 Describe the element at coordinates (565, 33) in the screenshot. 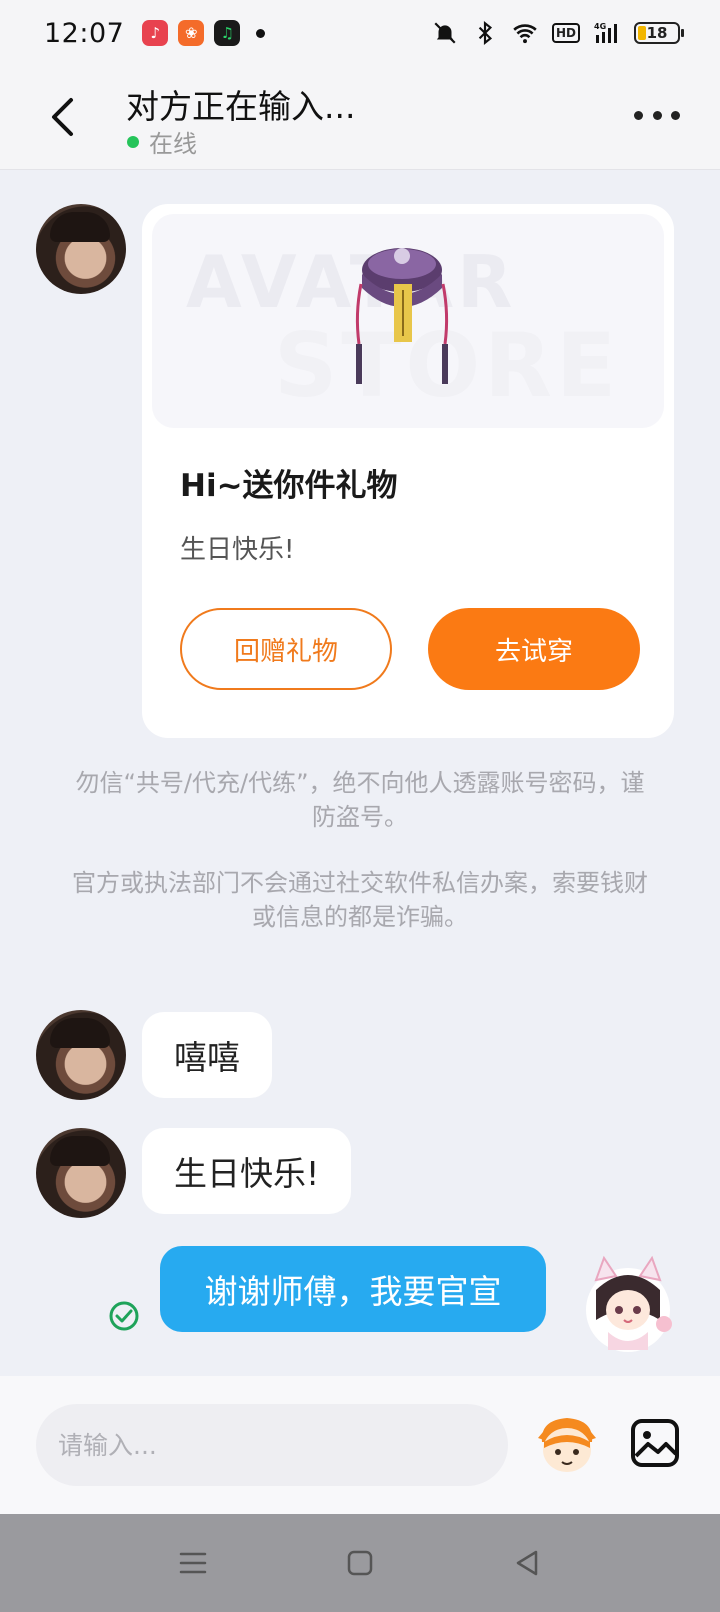

I see `hd-badge: HD` at that location.